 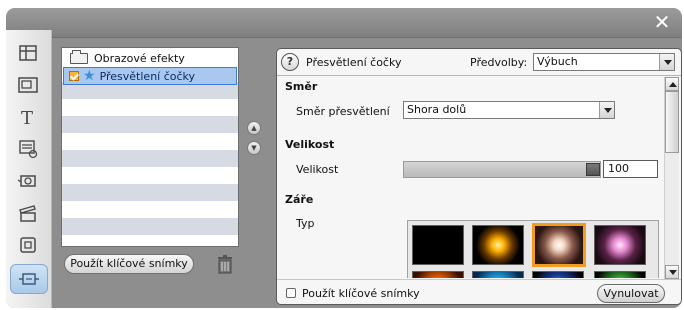 I want to click on effects-icon, so click(x=29, y=279).